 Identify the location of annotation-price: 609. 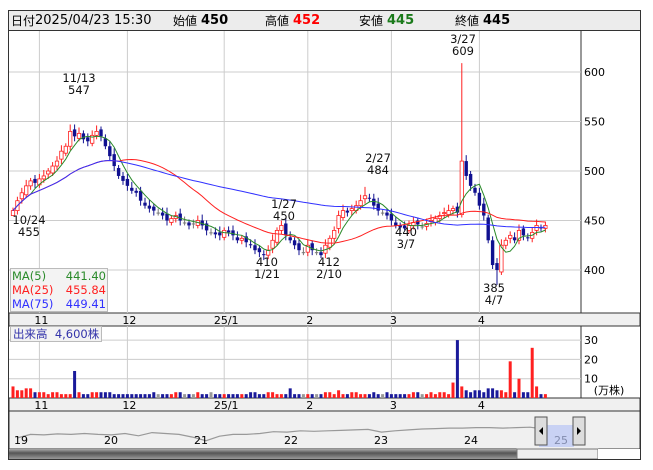
(463, 51).